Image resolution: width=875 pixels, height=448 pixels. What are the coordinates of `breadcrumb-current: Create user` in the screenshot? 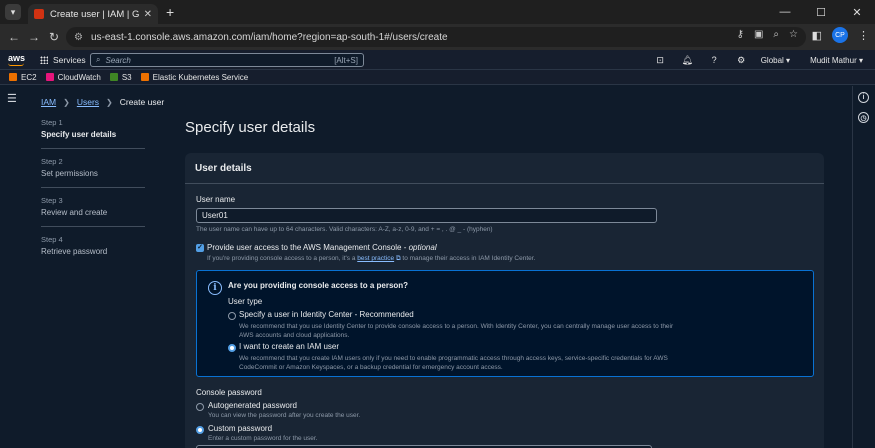 It's located at (142, 102).